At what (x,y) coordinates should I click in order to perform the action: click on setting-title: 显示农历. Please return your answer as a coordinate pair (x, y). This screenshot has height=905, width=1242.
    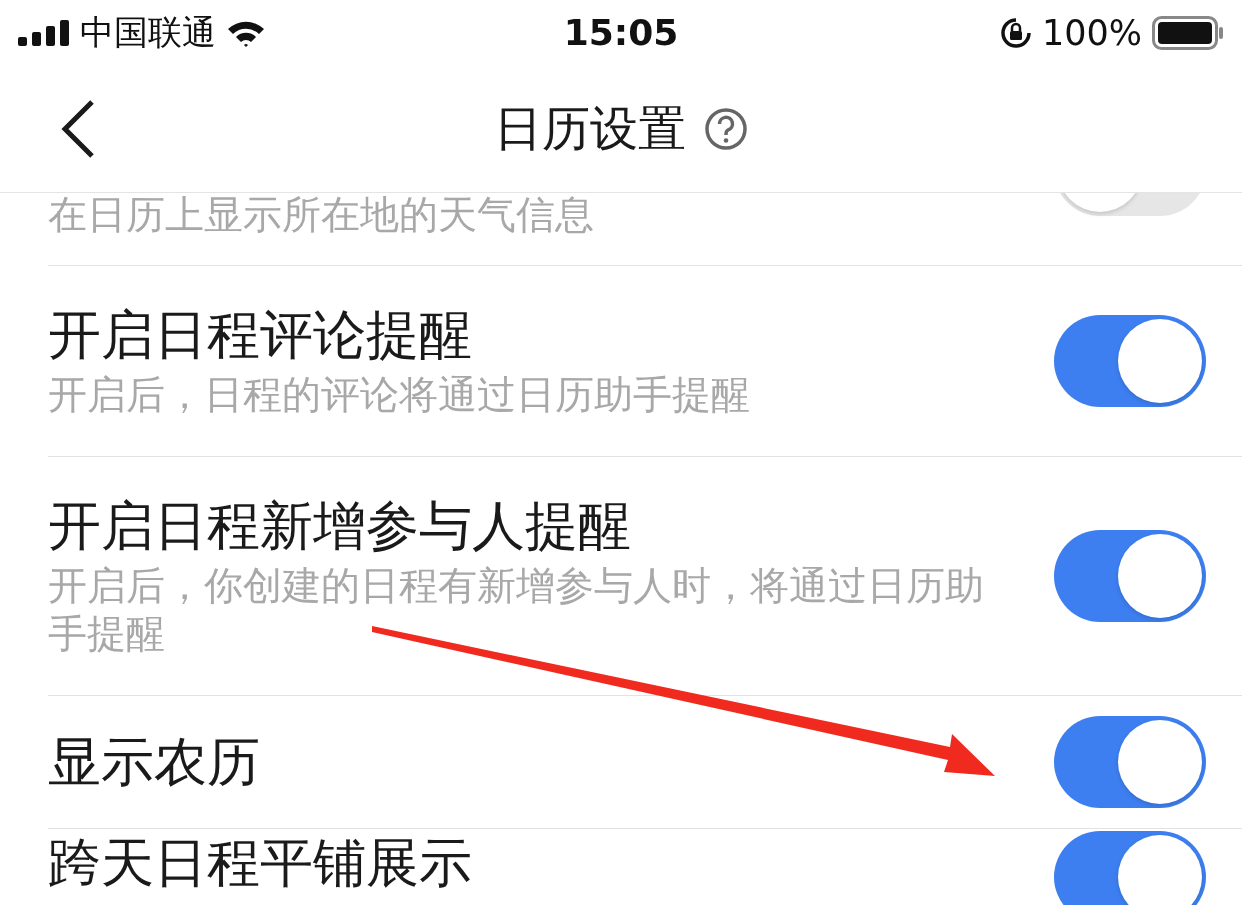
    Looking at the image, I should click on (154, 762).